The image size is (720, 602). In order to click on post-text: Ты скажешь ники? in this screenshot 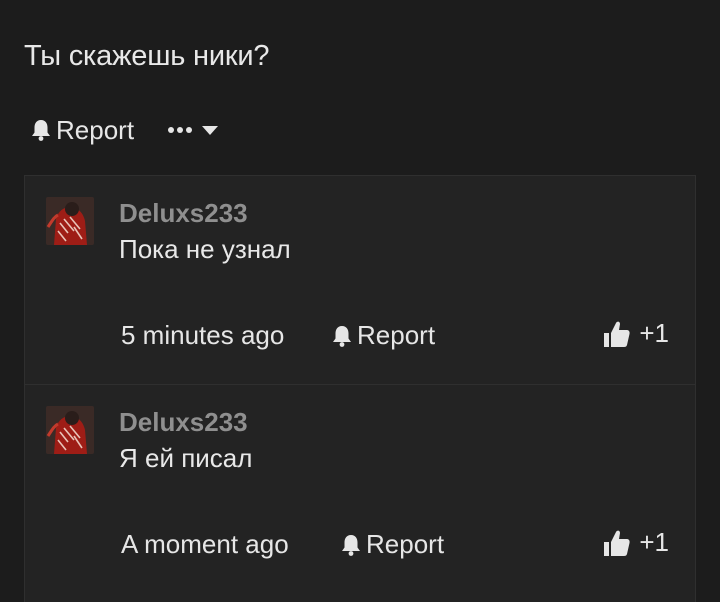, I will do `click(147, 56)`.